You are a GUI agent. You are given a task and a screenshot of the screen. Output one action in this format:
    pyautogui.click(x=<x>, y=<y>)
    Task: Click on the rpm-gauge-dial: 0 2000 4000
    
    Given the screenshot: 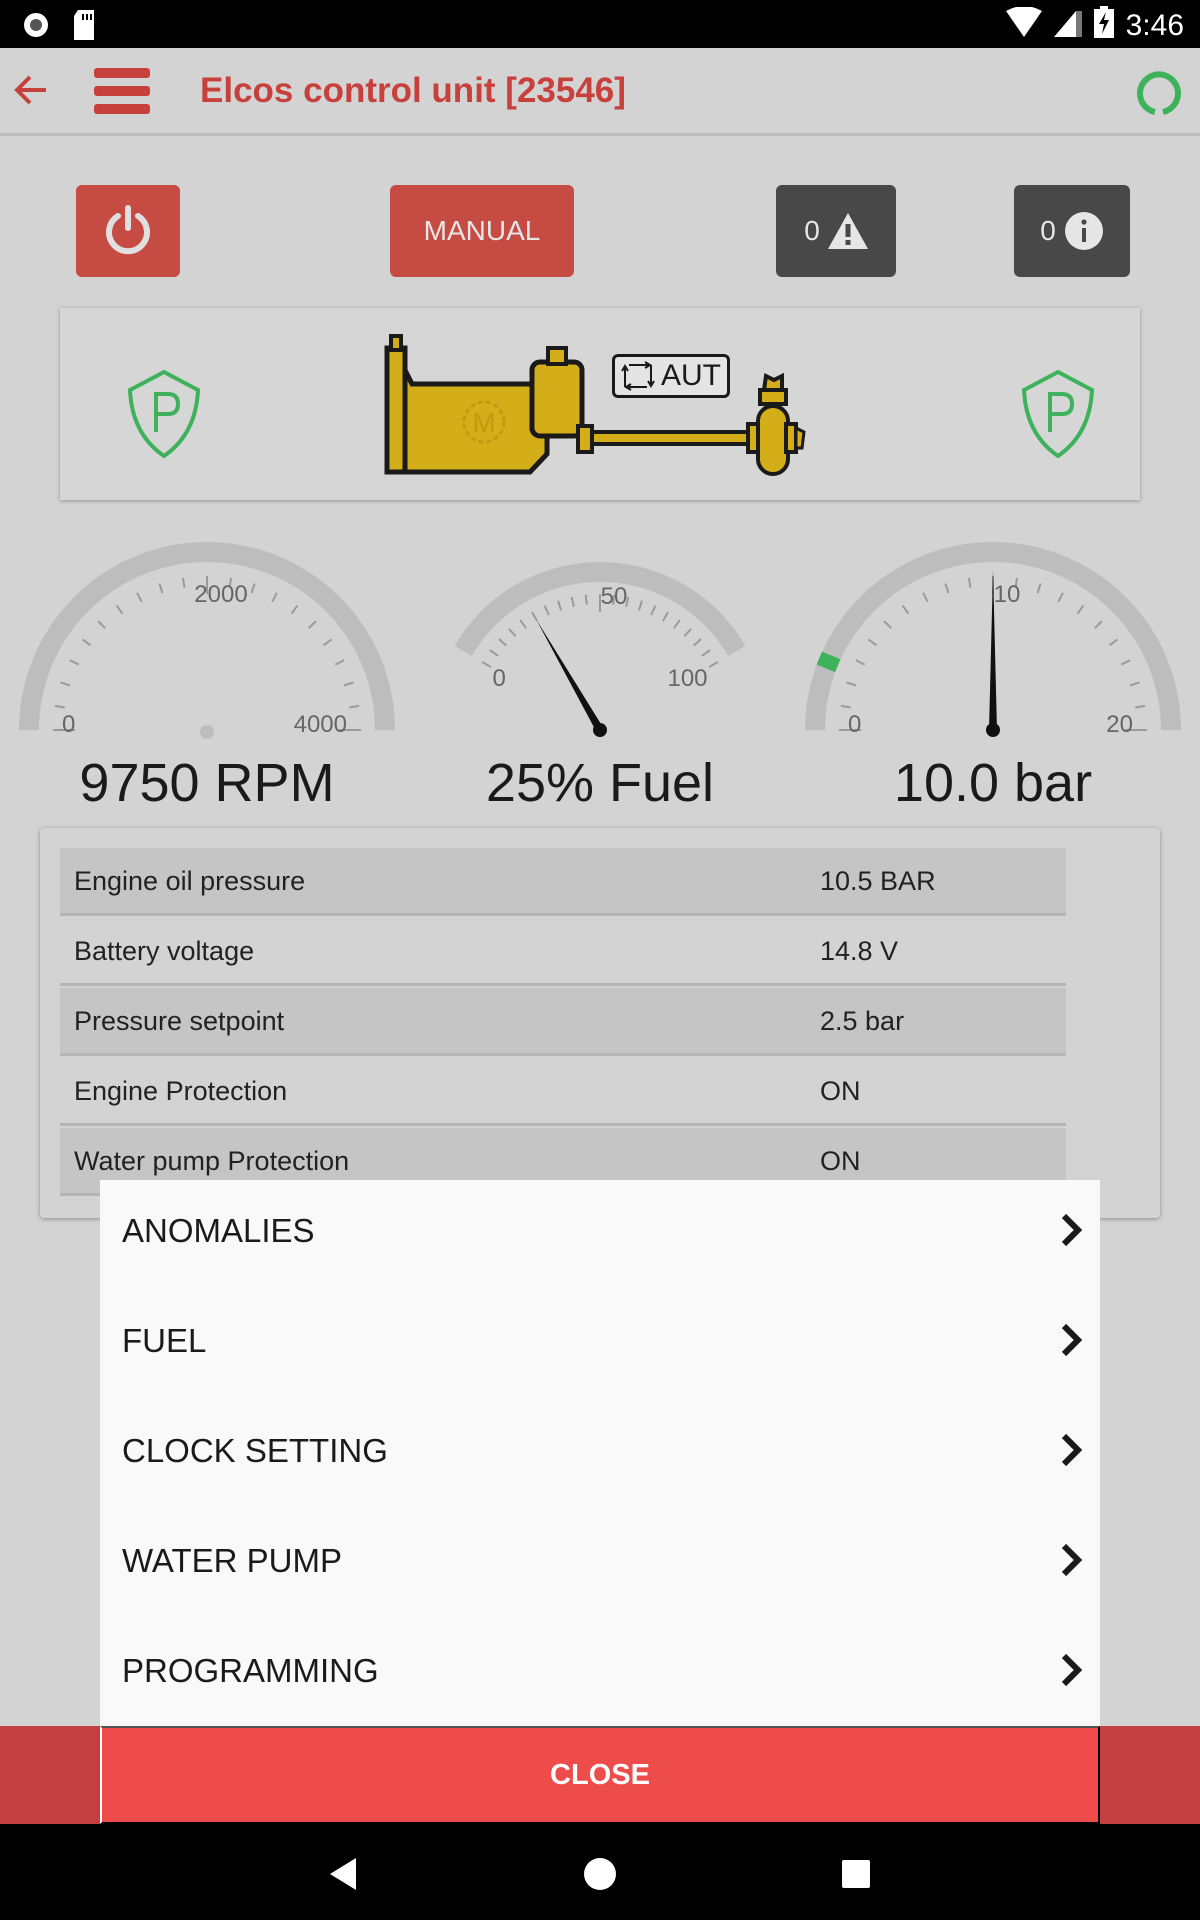 What is the action you would take?
    pyautogui.click(x=207, y=640)
    